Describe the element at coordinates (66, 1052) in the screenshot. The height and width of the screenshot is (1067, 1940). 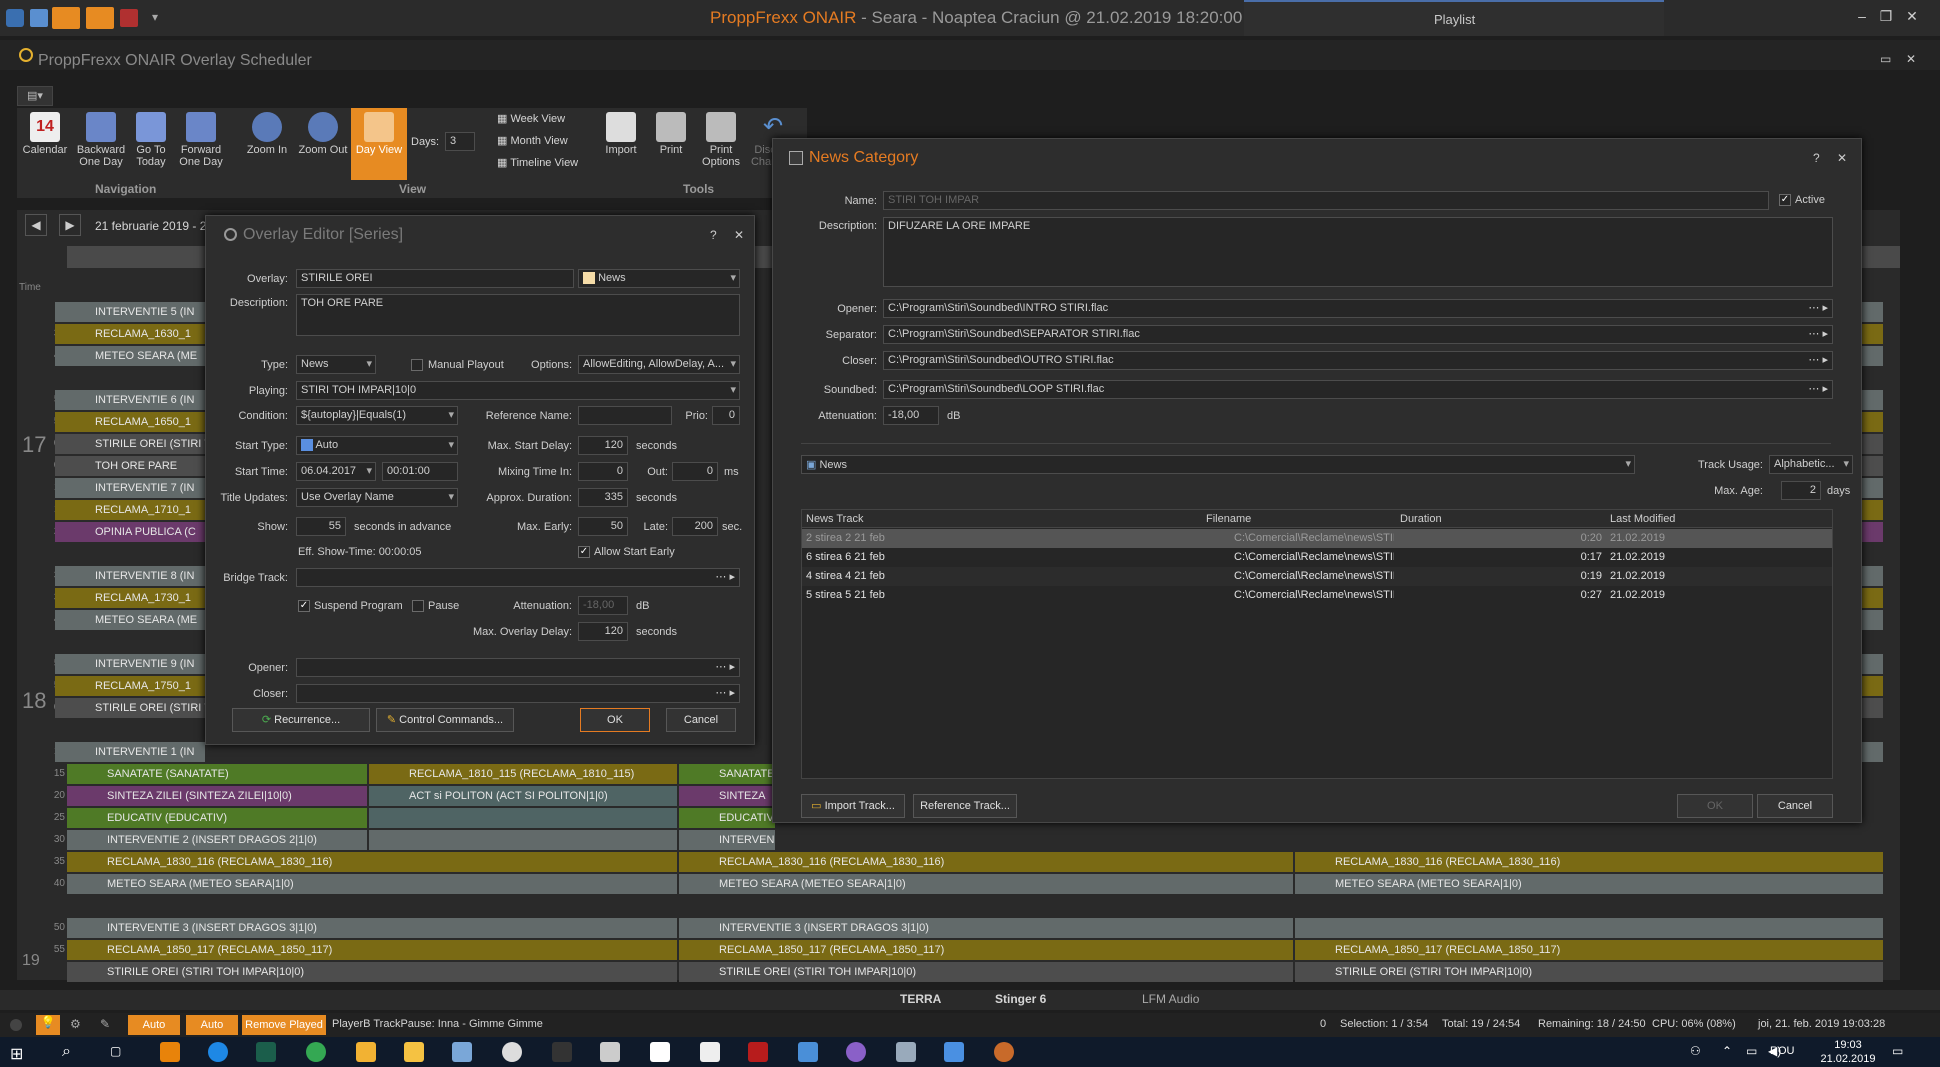
I see `search-icon: ⌕` at that location.